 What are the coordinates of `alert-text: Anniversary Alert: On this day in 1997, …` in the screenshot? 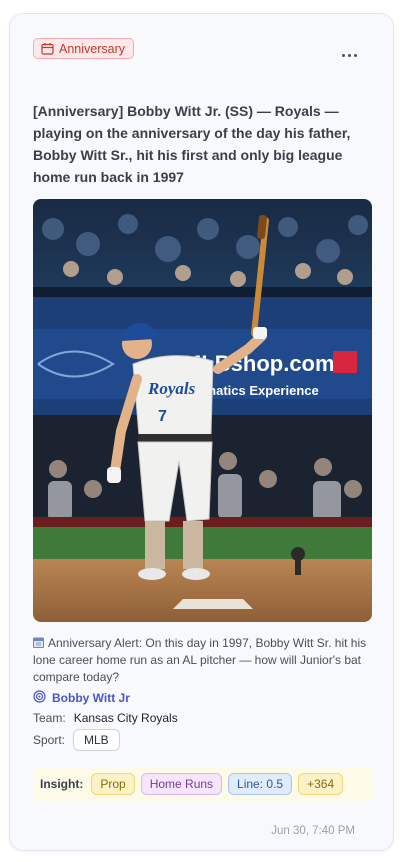 It's located at (200, 660).